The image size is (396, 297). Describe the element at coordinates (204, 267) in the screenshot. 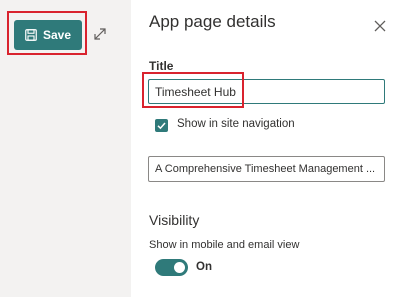

I see `toggle-state-label: On` at that location.